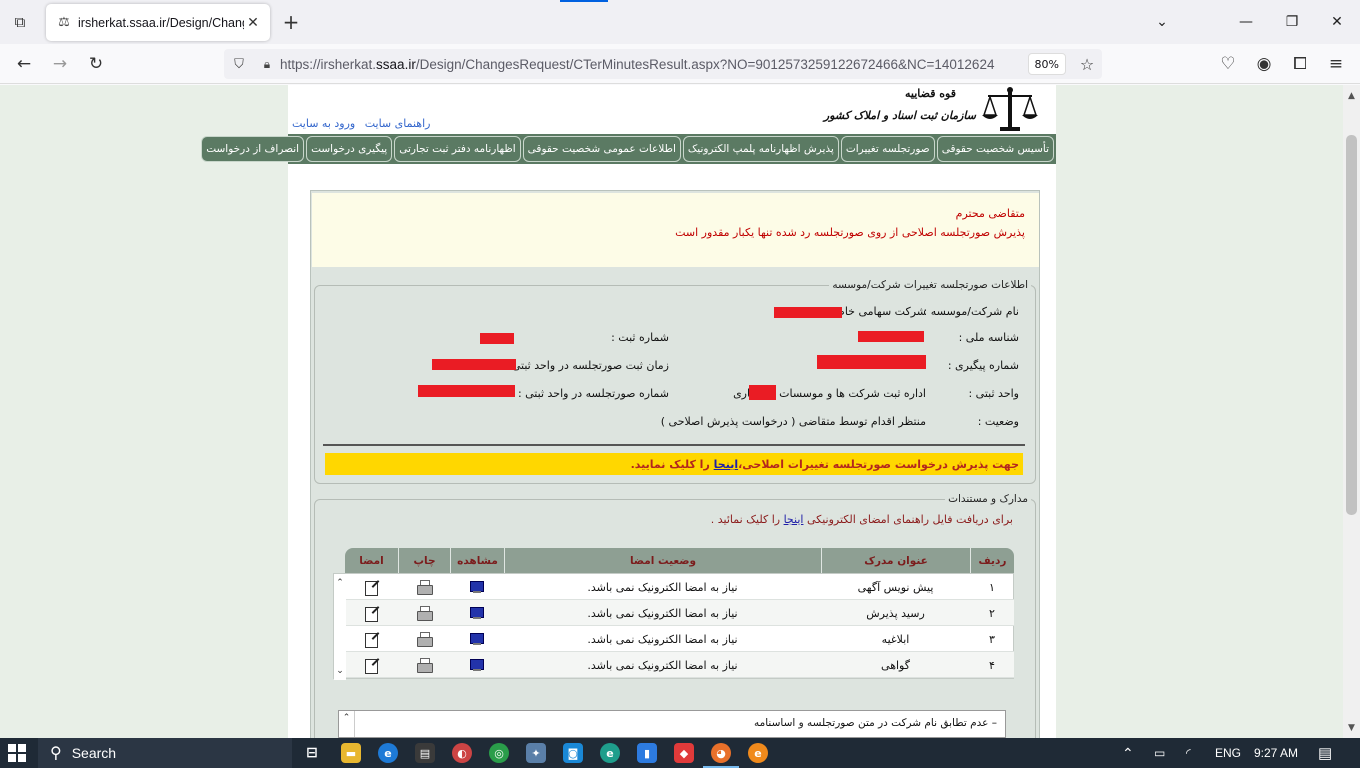 The width and height of the screenshot is (1360, 768). What do you see at coordinates (267, 64) in the screenshot?
I see `lock-icon: 🔒︎` at bounding box center [267, 64].